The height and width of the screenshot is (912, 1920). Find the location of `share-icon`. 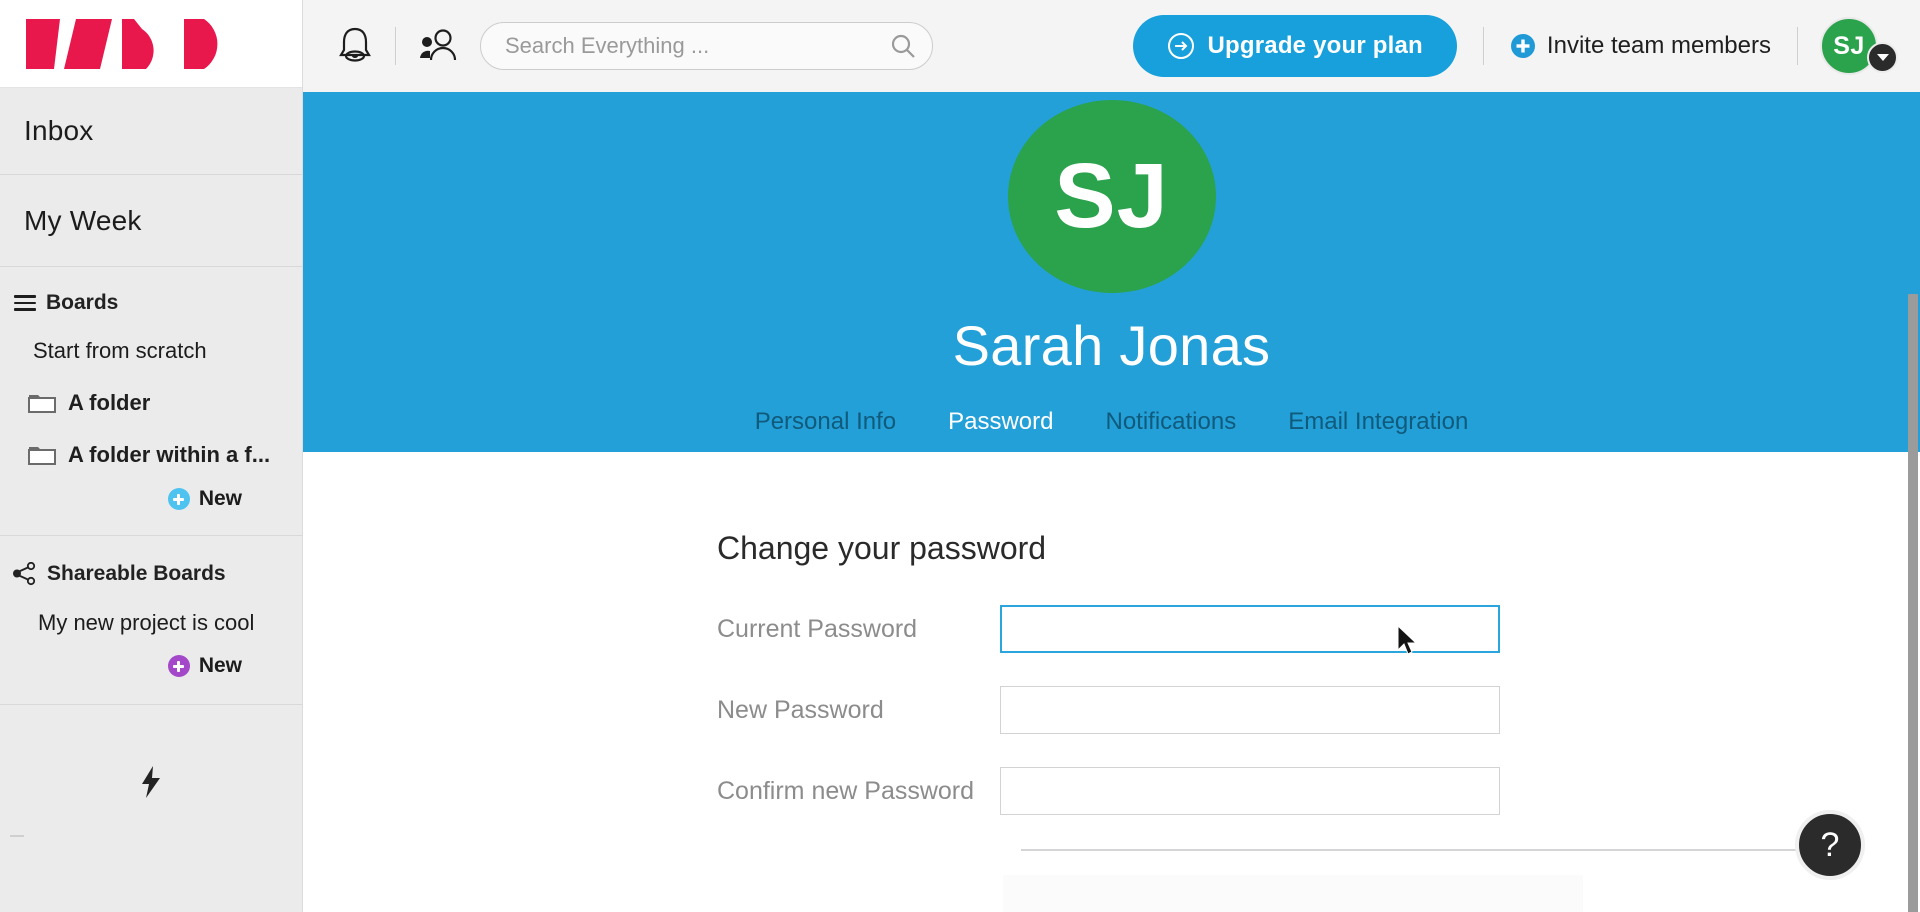

share-icon is located at coordinates (24, 574).